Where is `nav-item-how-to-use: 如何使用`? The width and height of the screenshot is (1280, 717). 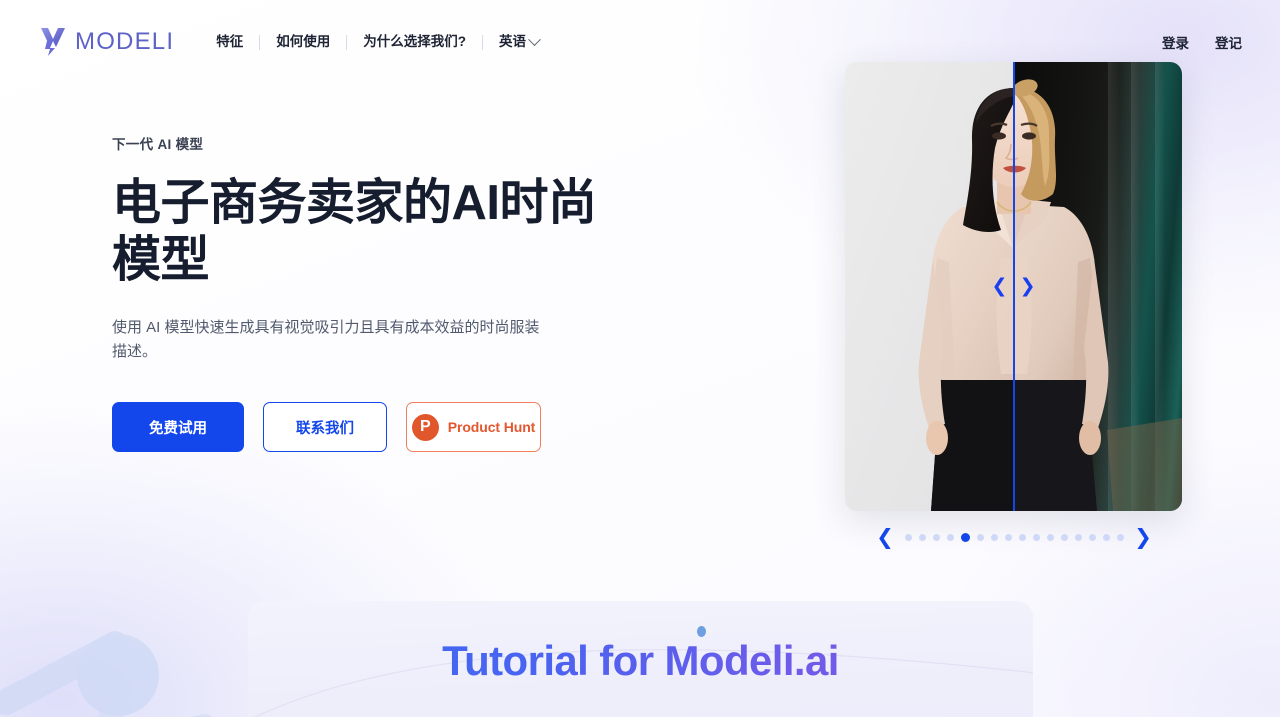
nav-item-how-to-use: 如何使用 is located at coordinates (303, 42).